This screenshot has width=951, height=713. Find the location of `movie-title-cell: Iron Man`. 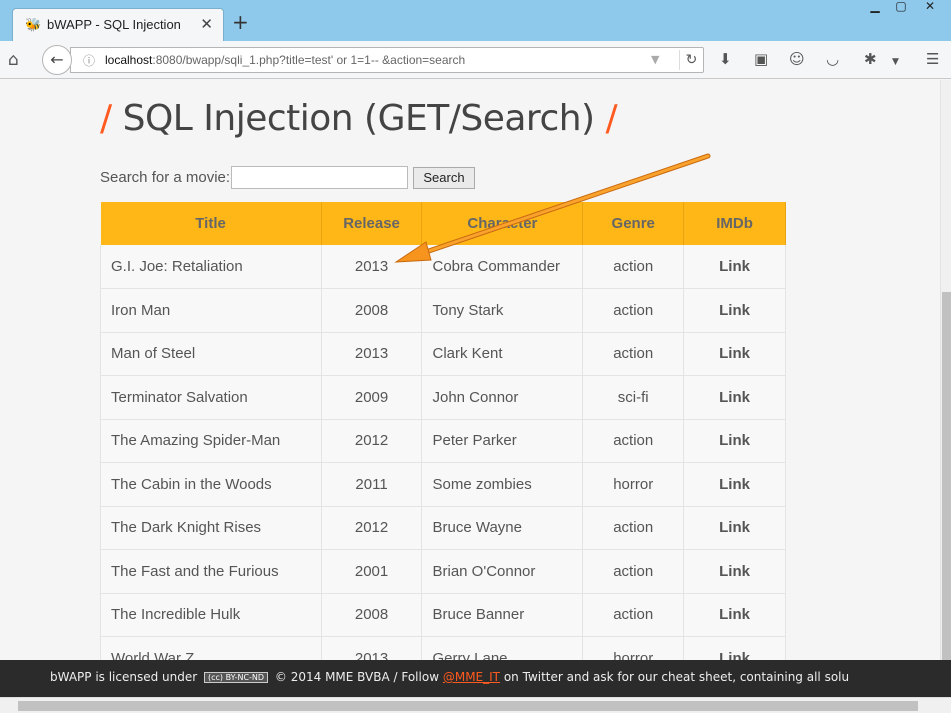

movie-title-cell: Iron Man is located at coordinates (211, 310).